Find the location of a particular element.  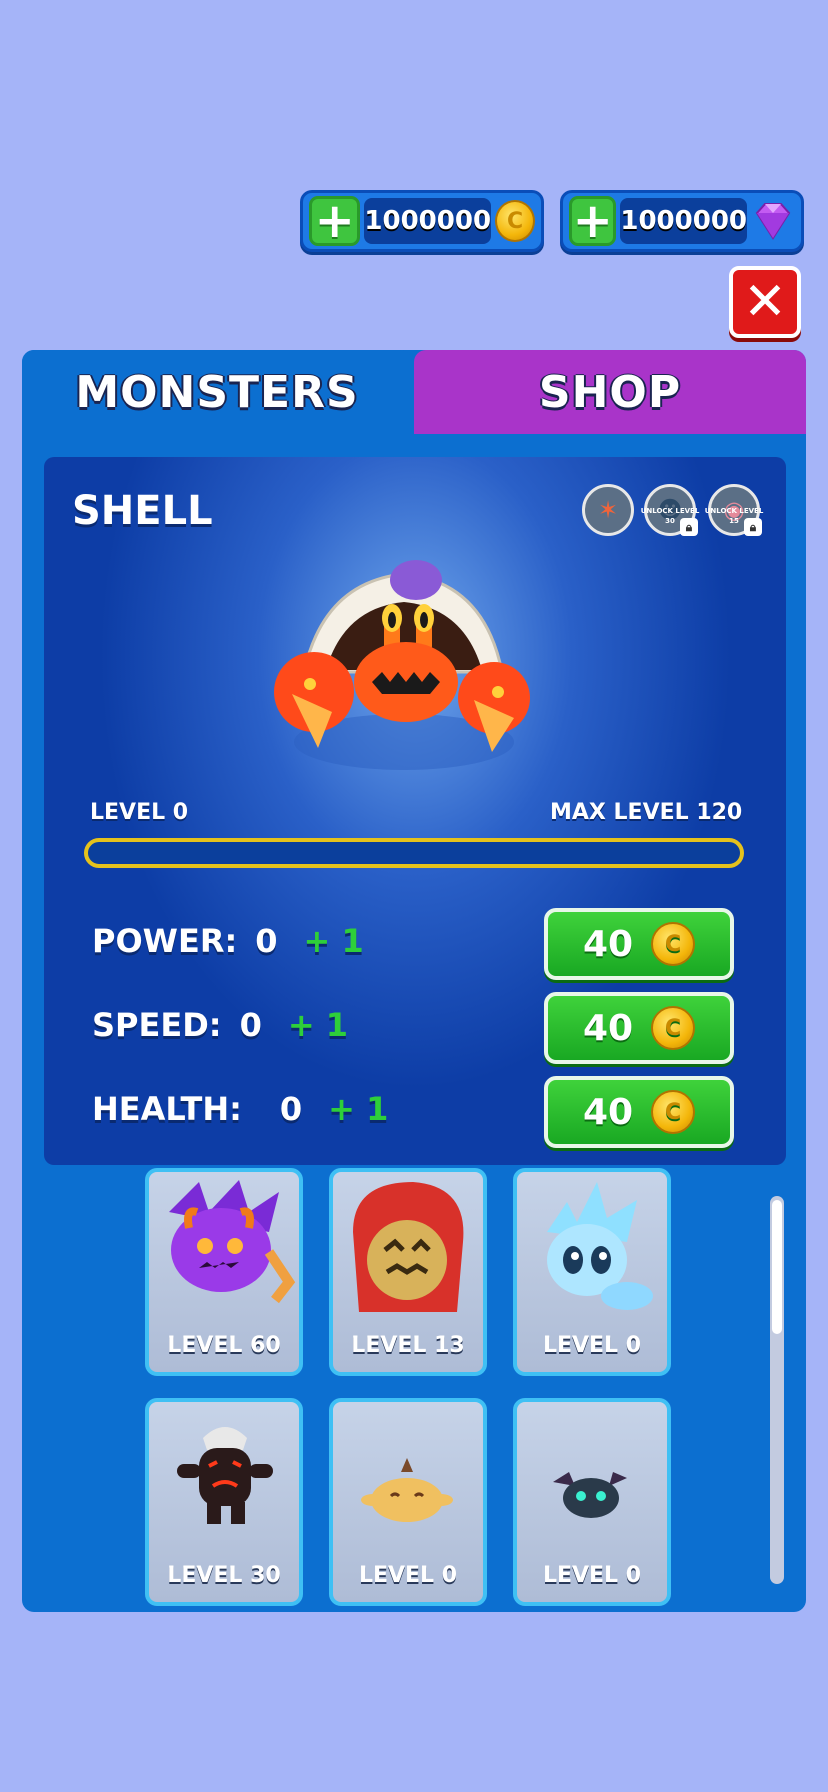

gem-icon is located at coordinates (773, 221).